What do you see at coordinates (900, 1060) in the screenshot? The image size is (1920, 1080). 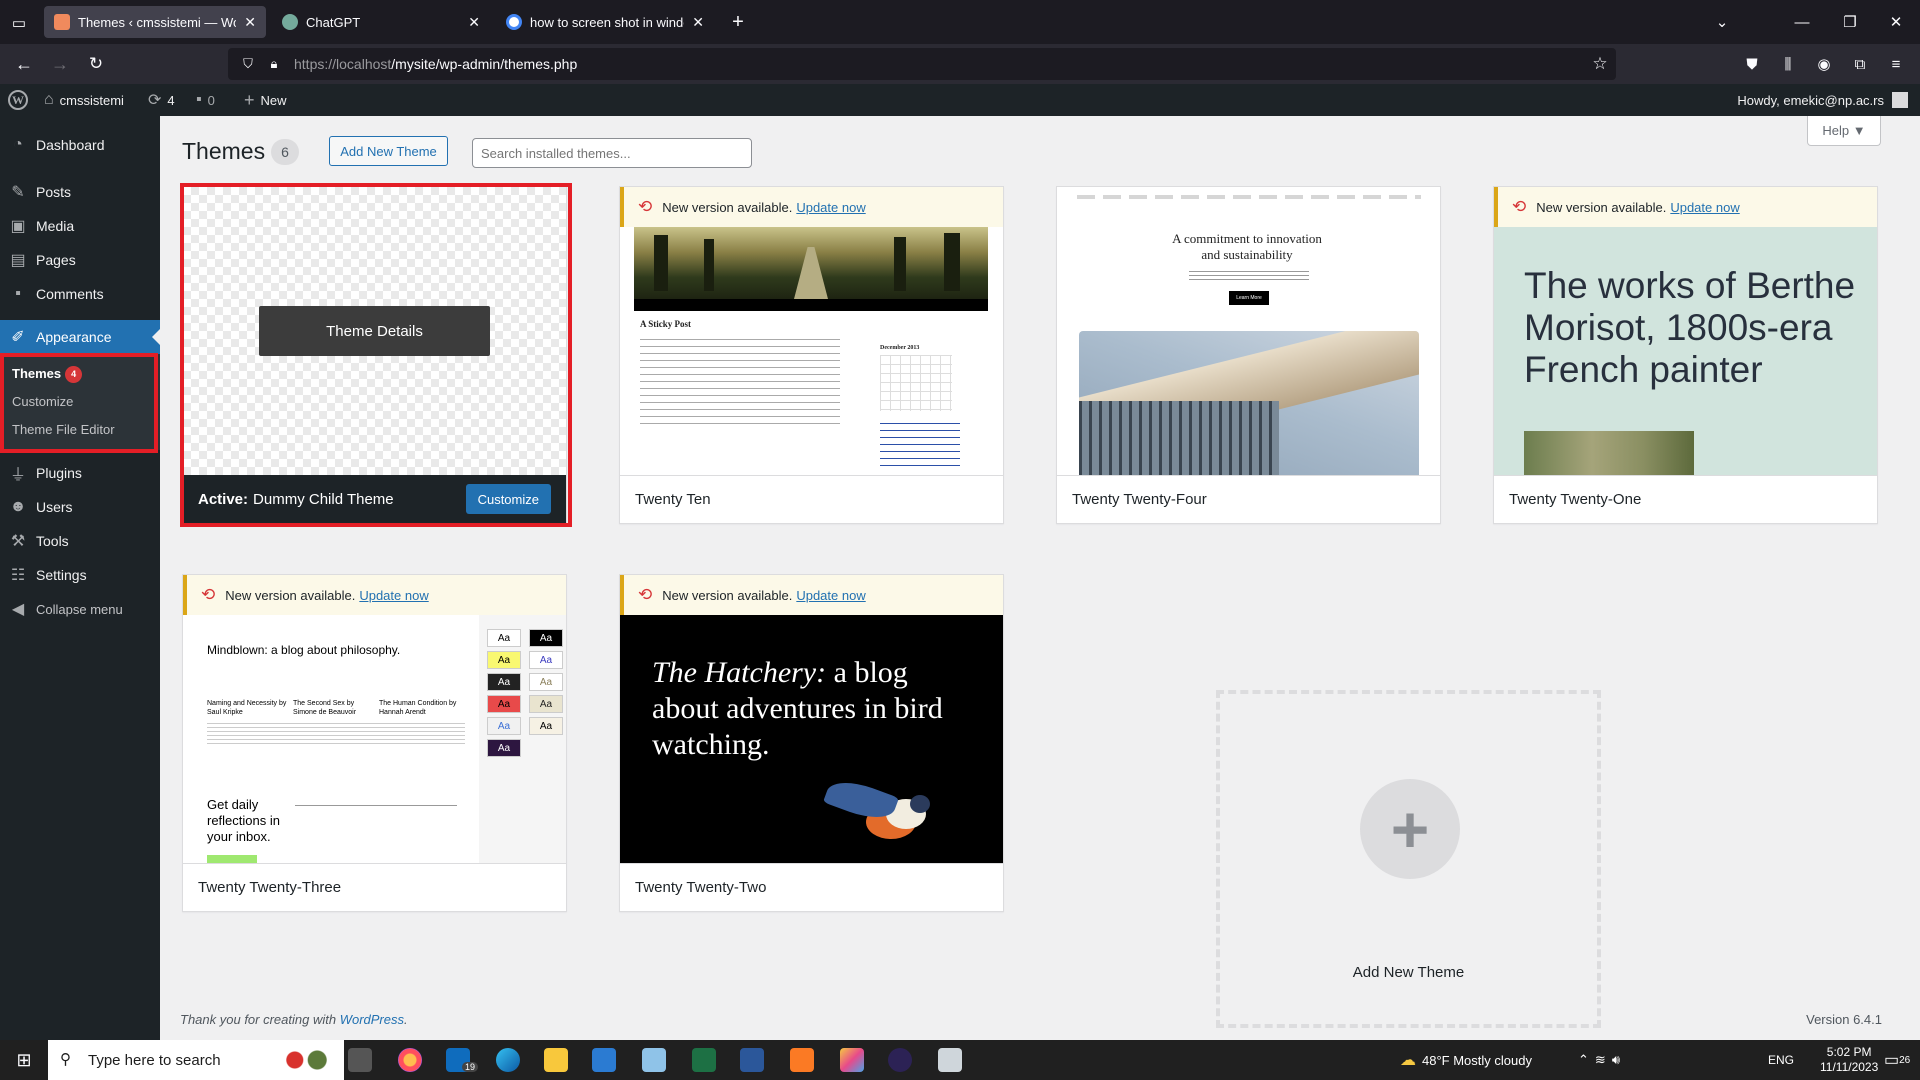 I see `eclipse-icon` at bounding box center [900, 1060].